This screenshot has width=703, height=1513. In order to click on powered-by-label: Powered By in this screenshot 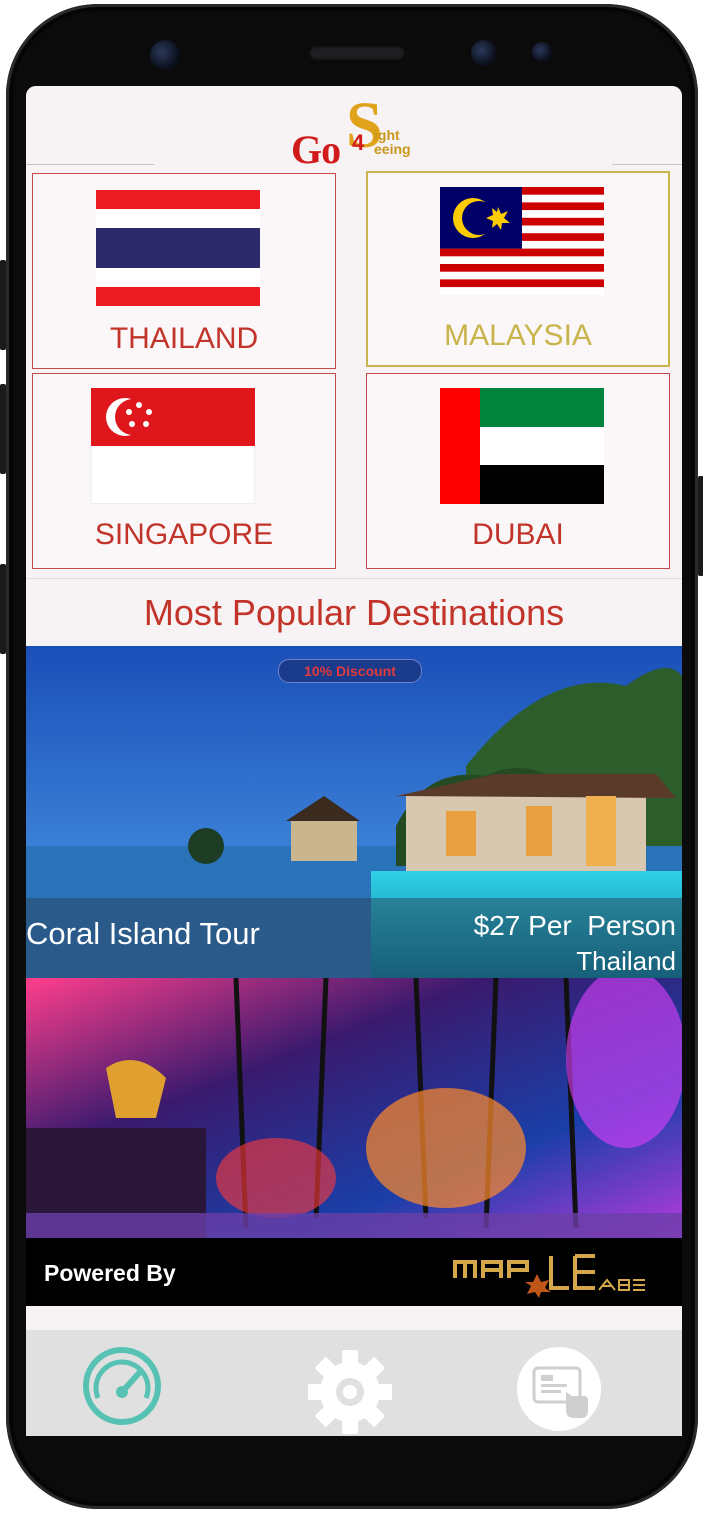, I will do `click(110, 1273)`.